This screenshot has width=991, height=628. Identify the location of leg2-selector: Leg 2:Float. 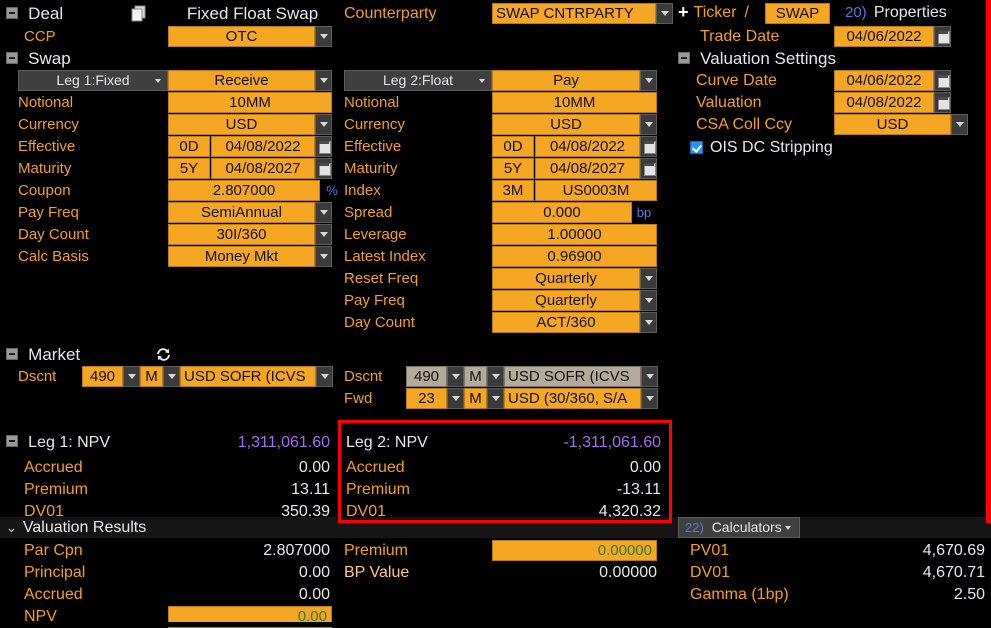
(418, 80).